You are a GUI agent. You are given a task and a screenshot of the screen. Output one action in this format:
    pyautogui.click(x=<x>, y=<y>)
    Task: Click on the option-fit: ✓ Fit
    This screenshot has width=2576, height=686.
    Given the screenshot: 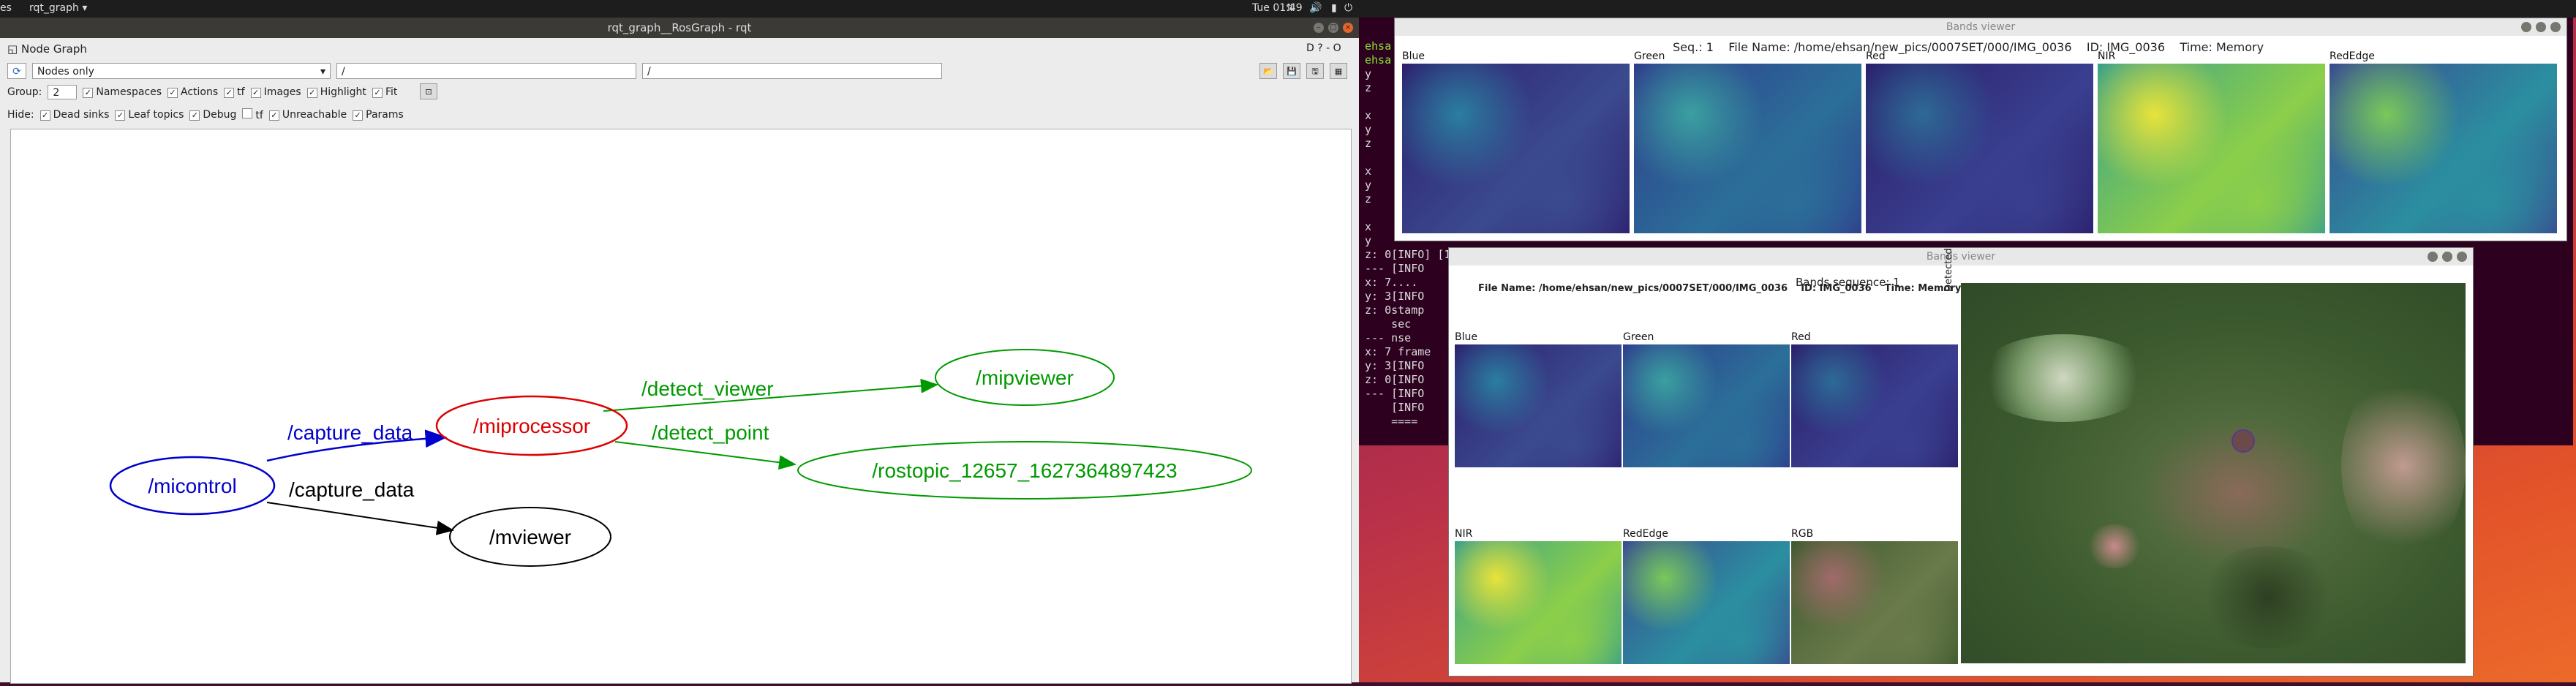 What is the action you would take?
    pyautogui.click(x=384, y=92)
    